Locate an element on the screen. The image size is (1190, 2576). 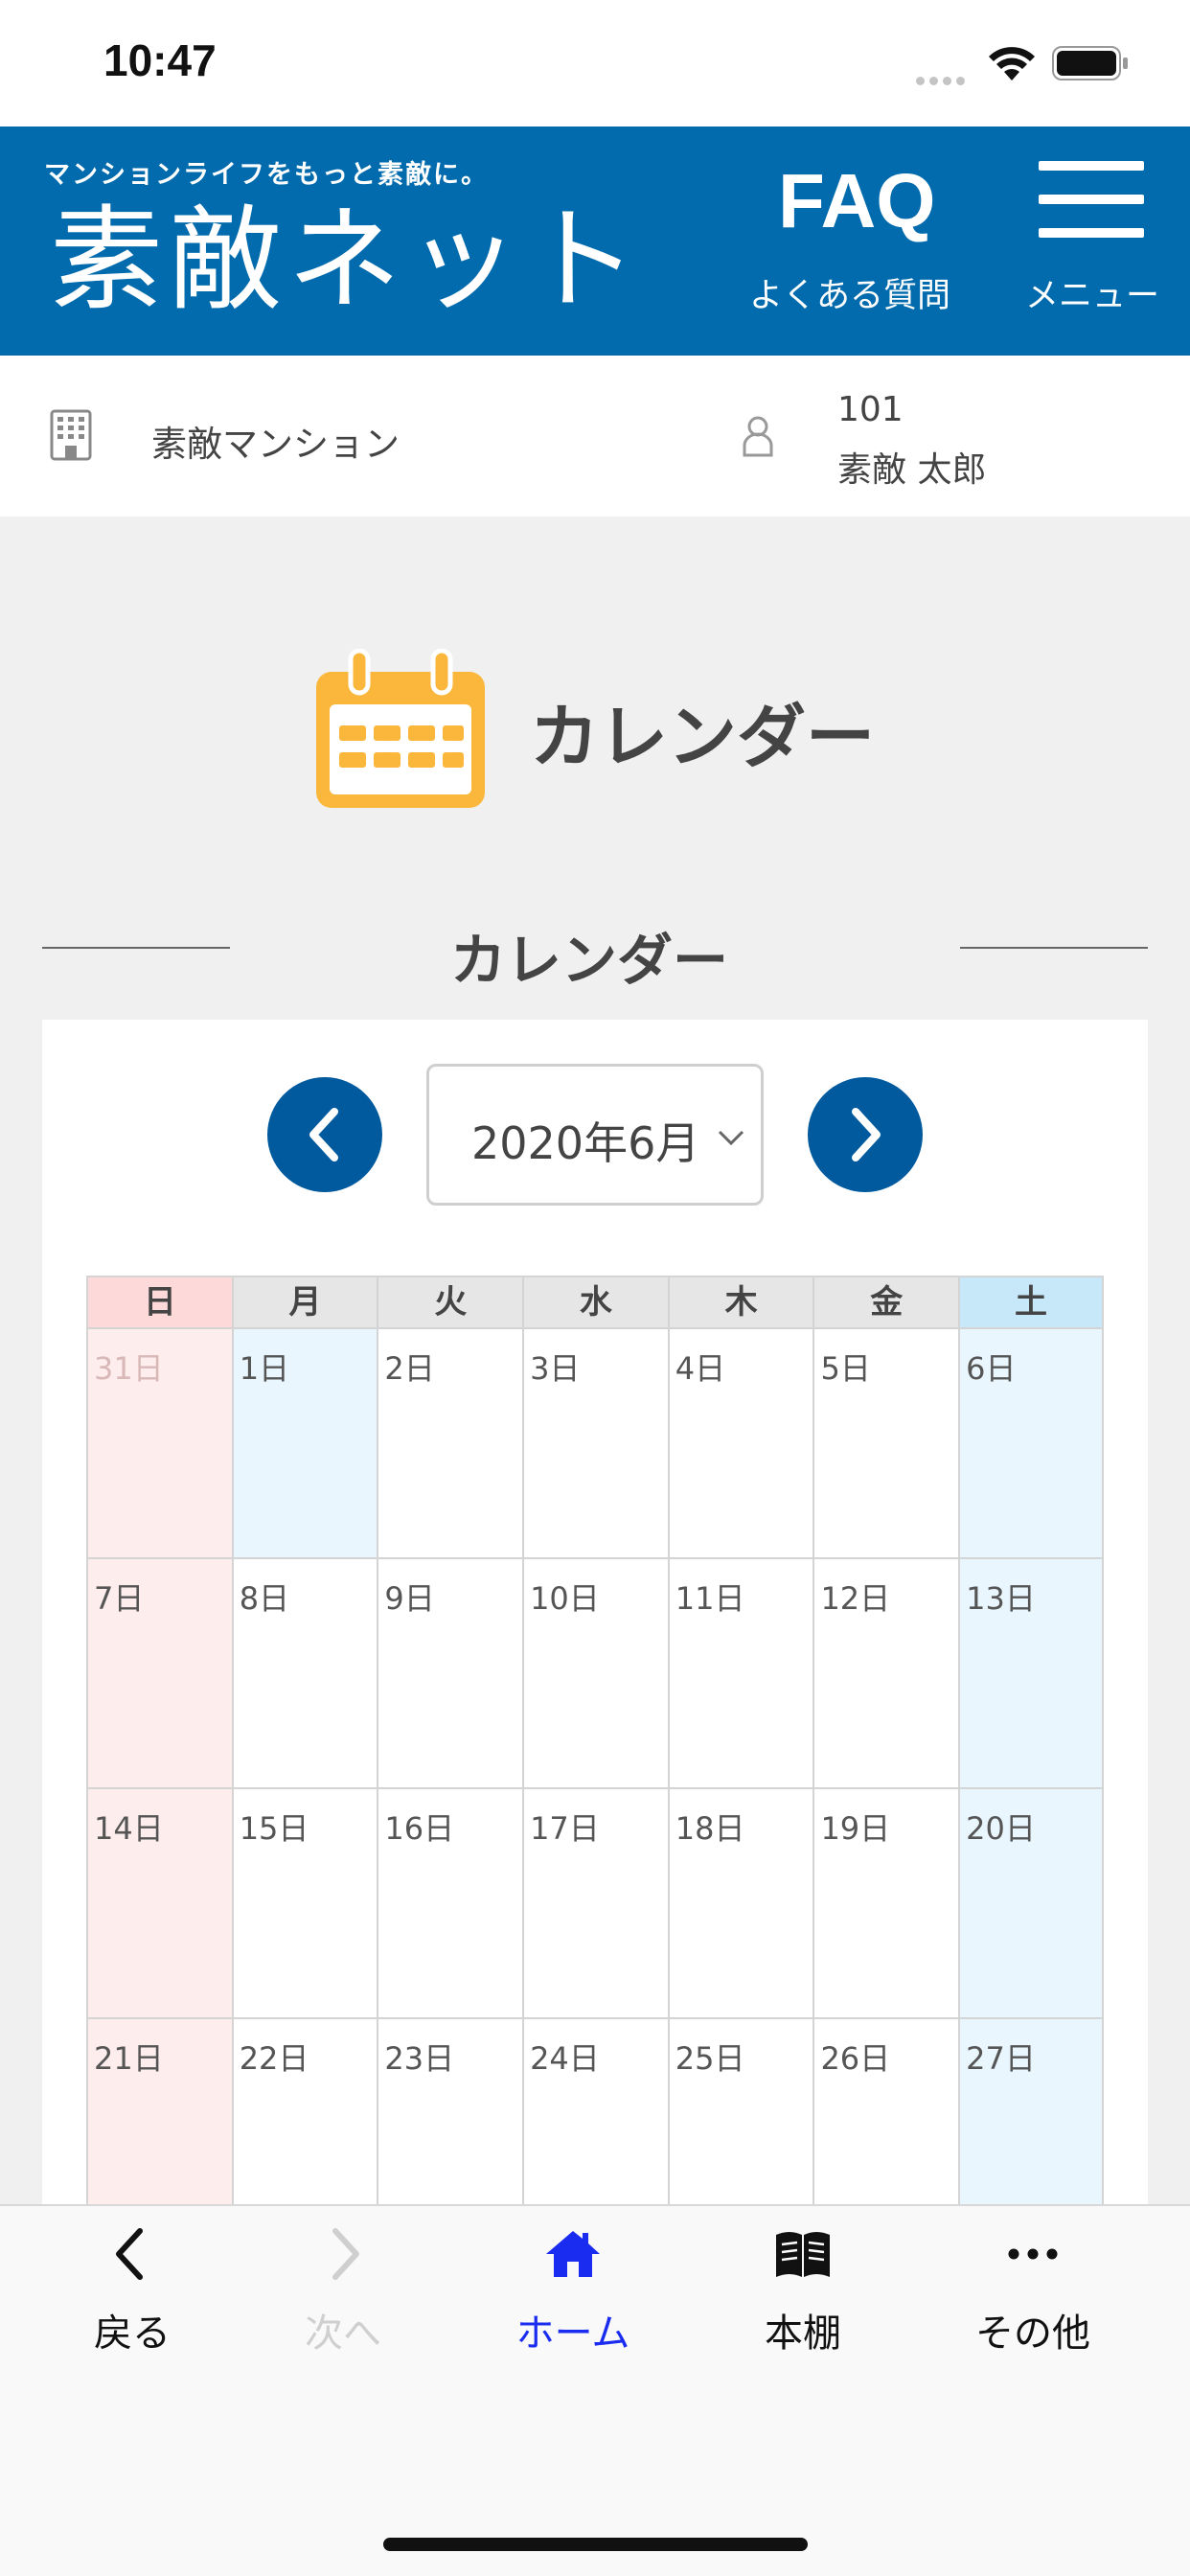
bookshelf-button: 本棚 is located at coordinates (803, 2282).